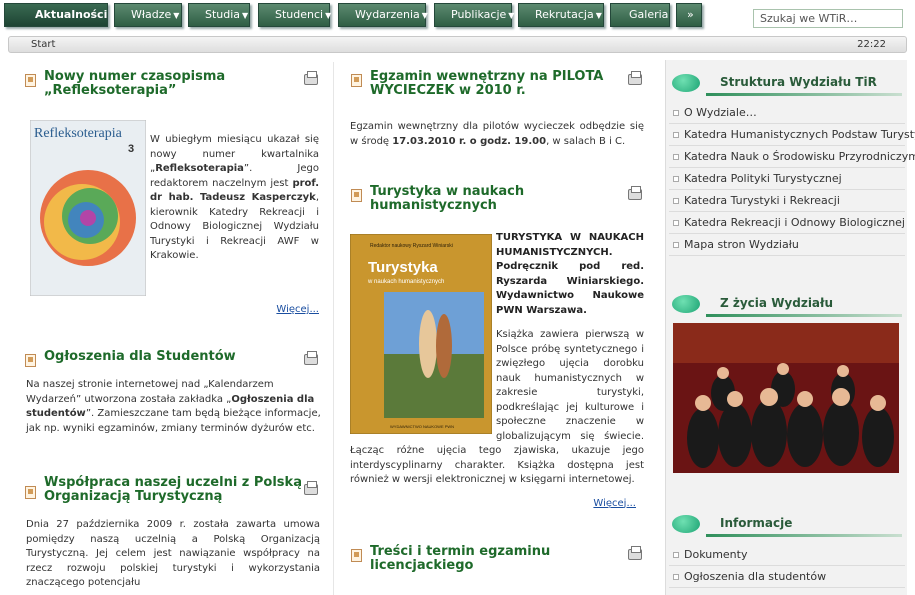 The height and width of the screenshot is (595, 915). I want to click on nav-item-studia: Studia ▼, so click(219, 15).